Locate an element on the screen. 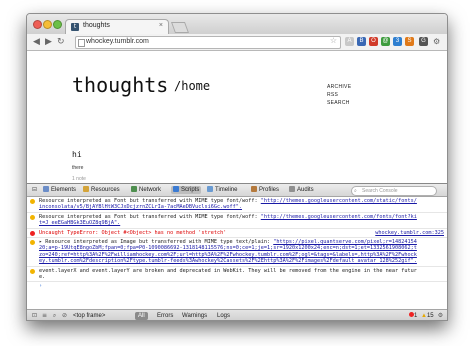 This screenshot has width=474, height=346. filter-warnings-button: Warnings is located at coordinates (194, 316).